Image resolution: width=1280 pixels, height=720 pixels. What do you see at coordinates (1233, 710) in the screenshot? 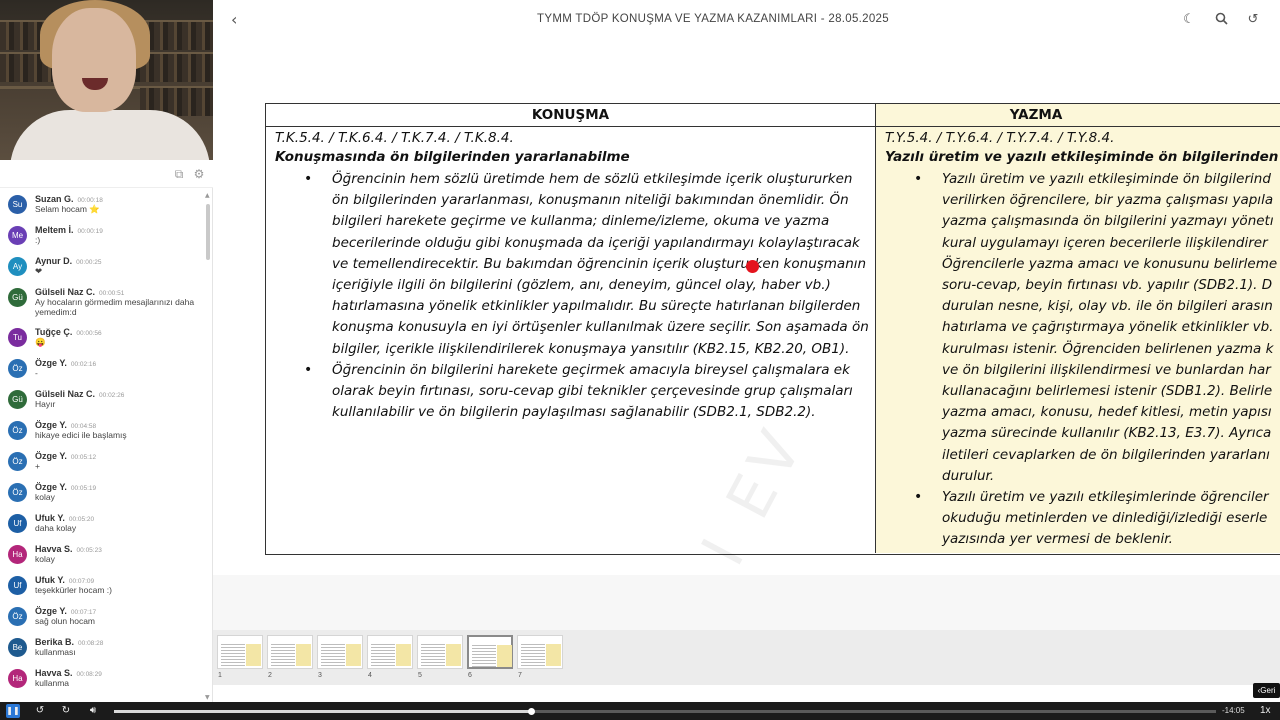
I see `time-remaining: -14:05` at bounding box center [1233, 710].